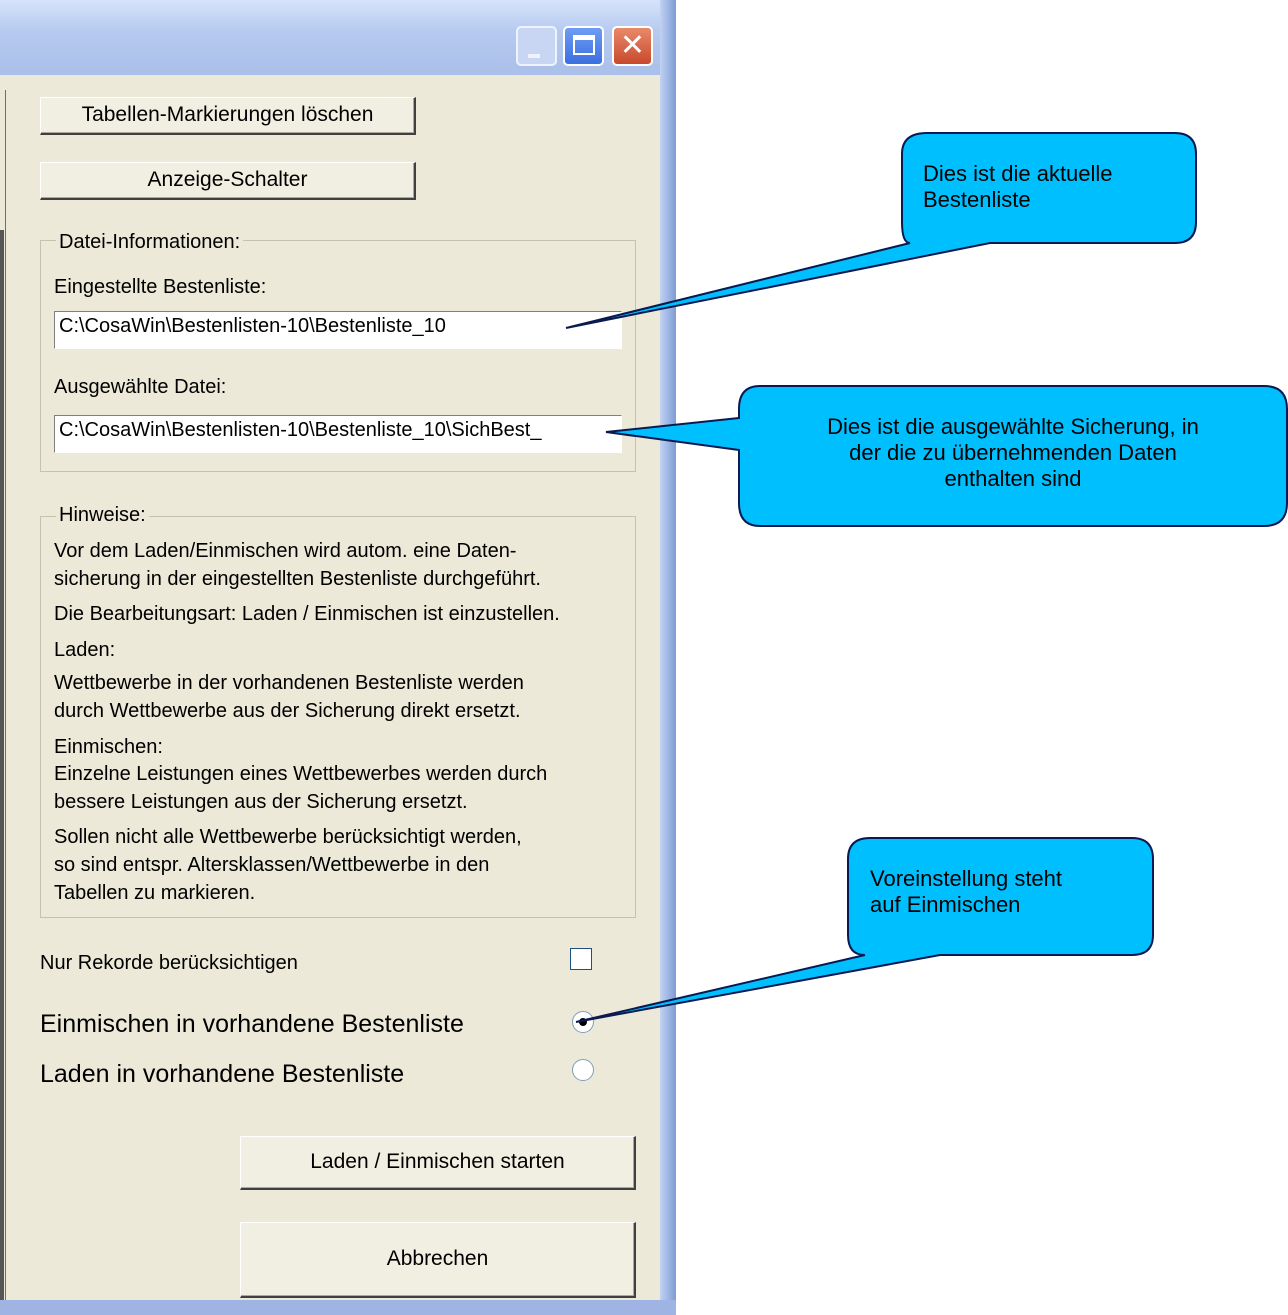 Image resolution: width=1288 pixels, height=1315 pixels. What do you see at coordinates (1013, 426) in the screenshot?
I see `callout-line: Dies ist die ausgewählte Sicherung, in` at bounding box center [1013, 426].